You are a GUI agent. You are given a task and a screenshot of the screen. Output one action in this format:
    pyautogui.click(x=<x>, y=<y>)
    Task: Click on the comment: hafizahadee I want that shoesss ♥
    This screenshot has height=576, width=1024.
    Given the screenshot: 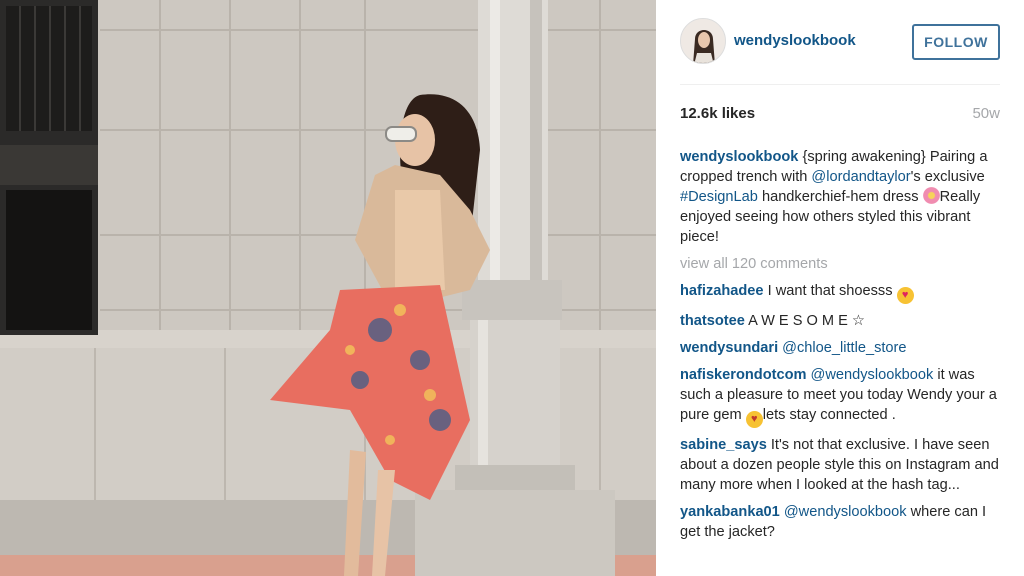 What is the action you would take?
    pyautogui.click(x=842, y=292)
    